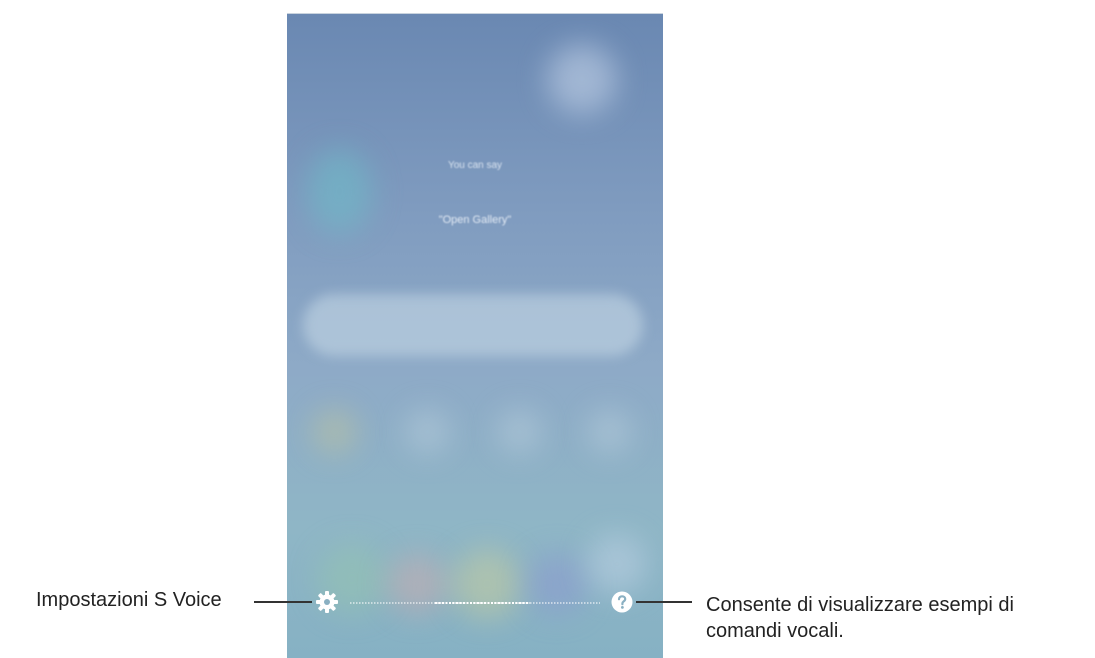  I want to click on voice-wave-icon, so click(475, 603).